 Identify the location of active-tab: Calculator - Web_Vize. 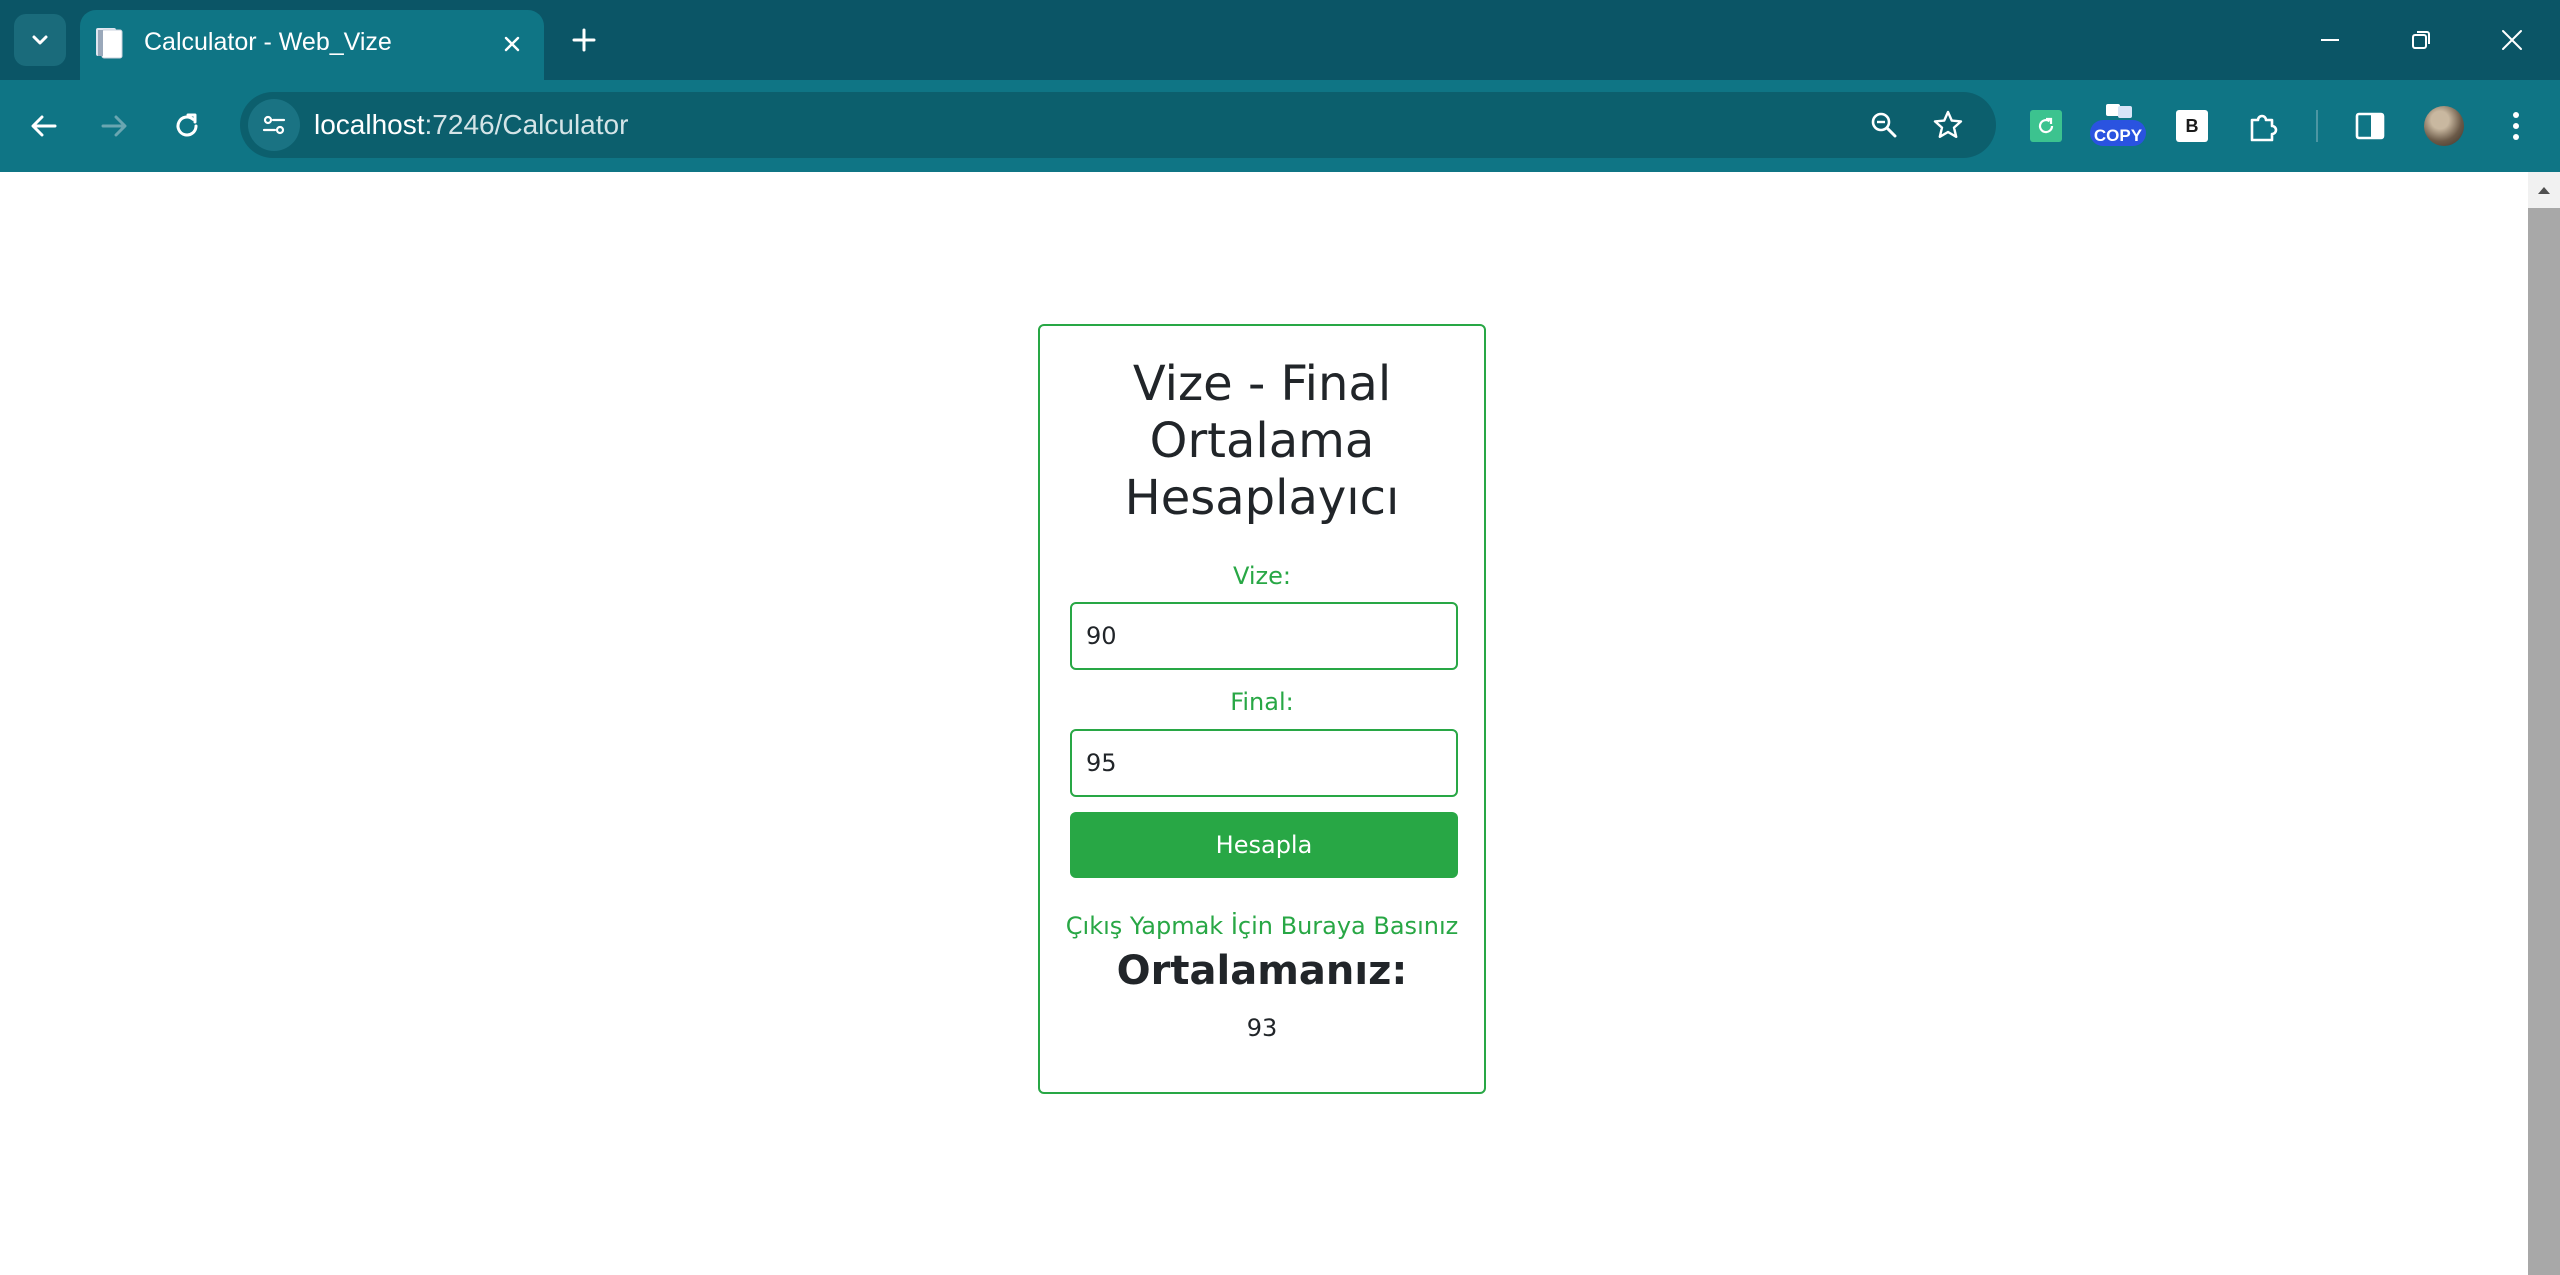
(312, 46).